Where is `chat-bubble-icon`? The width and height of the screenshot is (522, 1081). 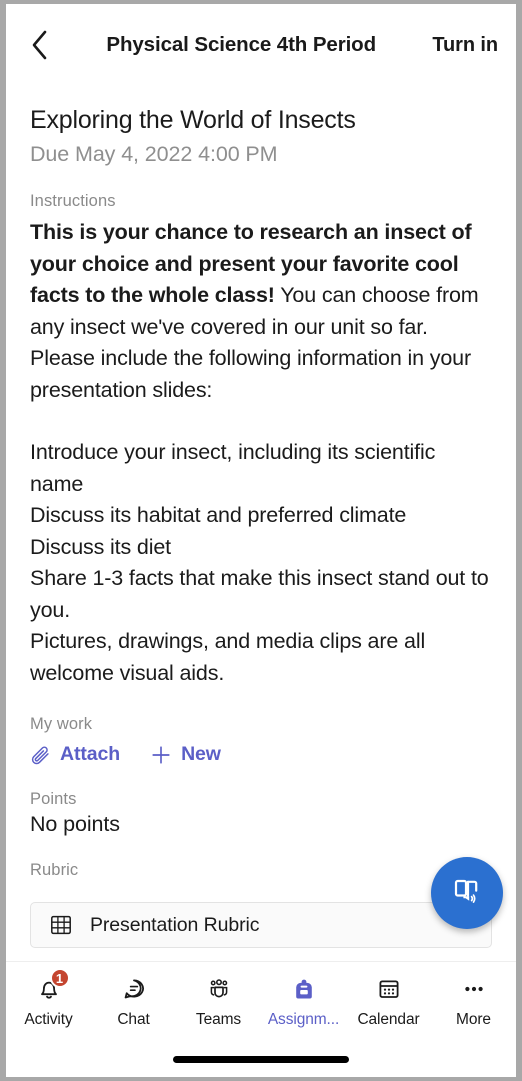
chat-bubble-icon is located at coordinates (134, 989).